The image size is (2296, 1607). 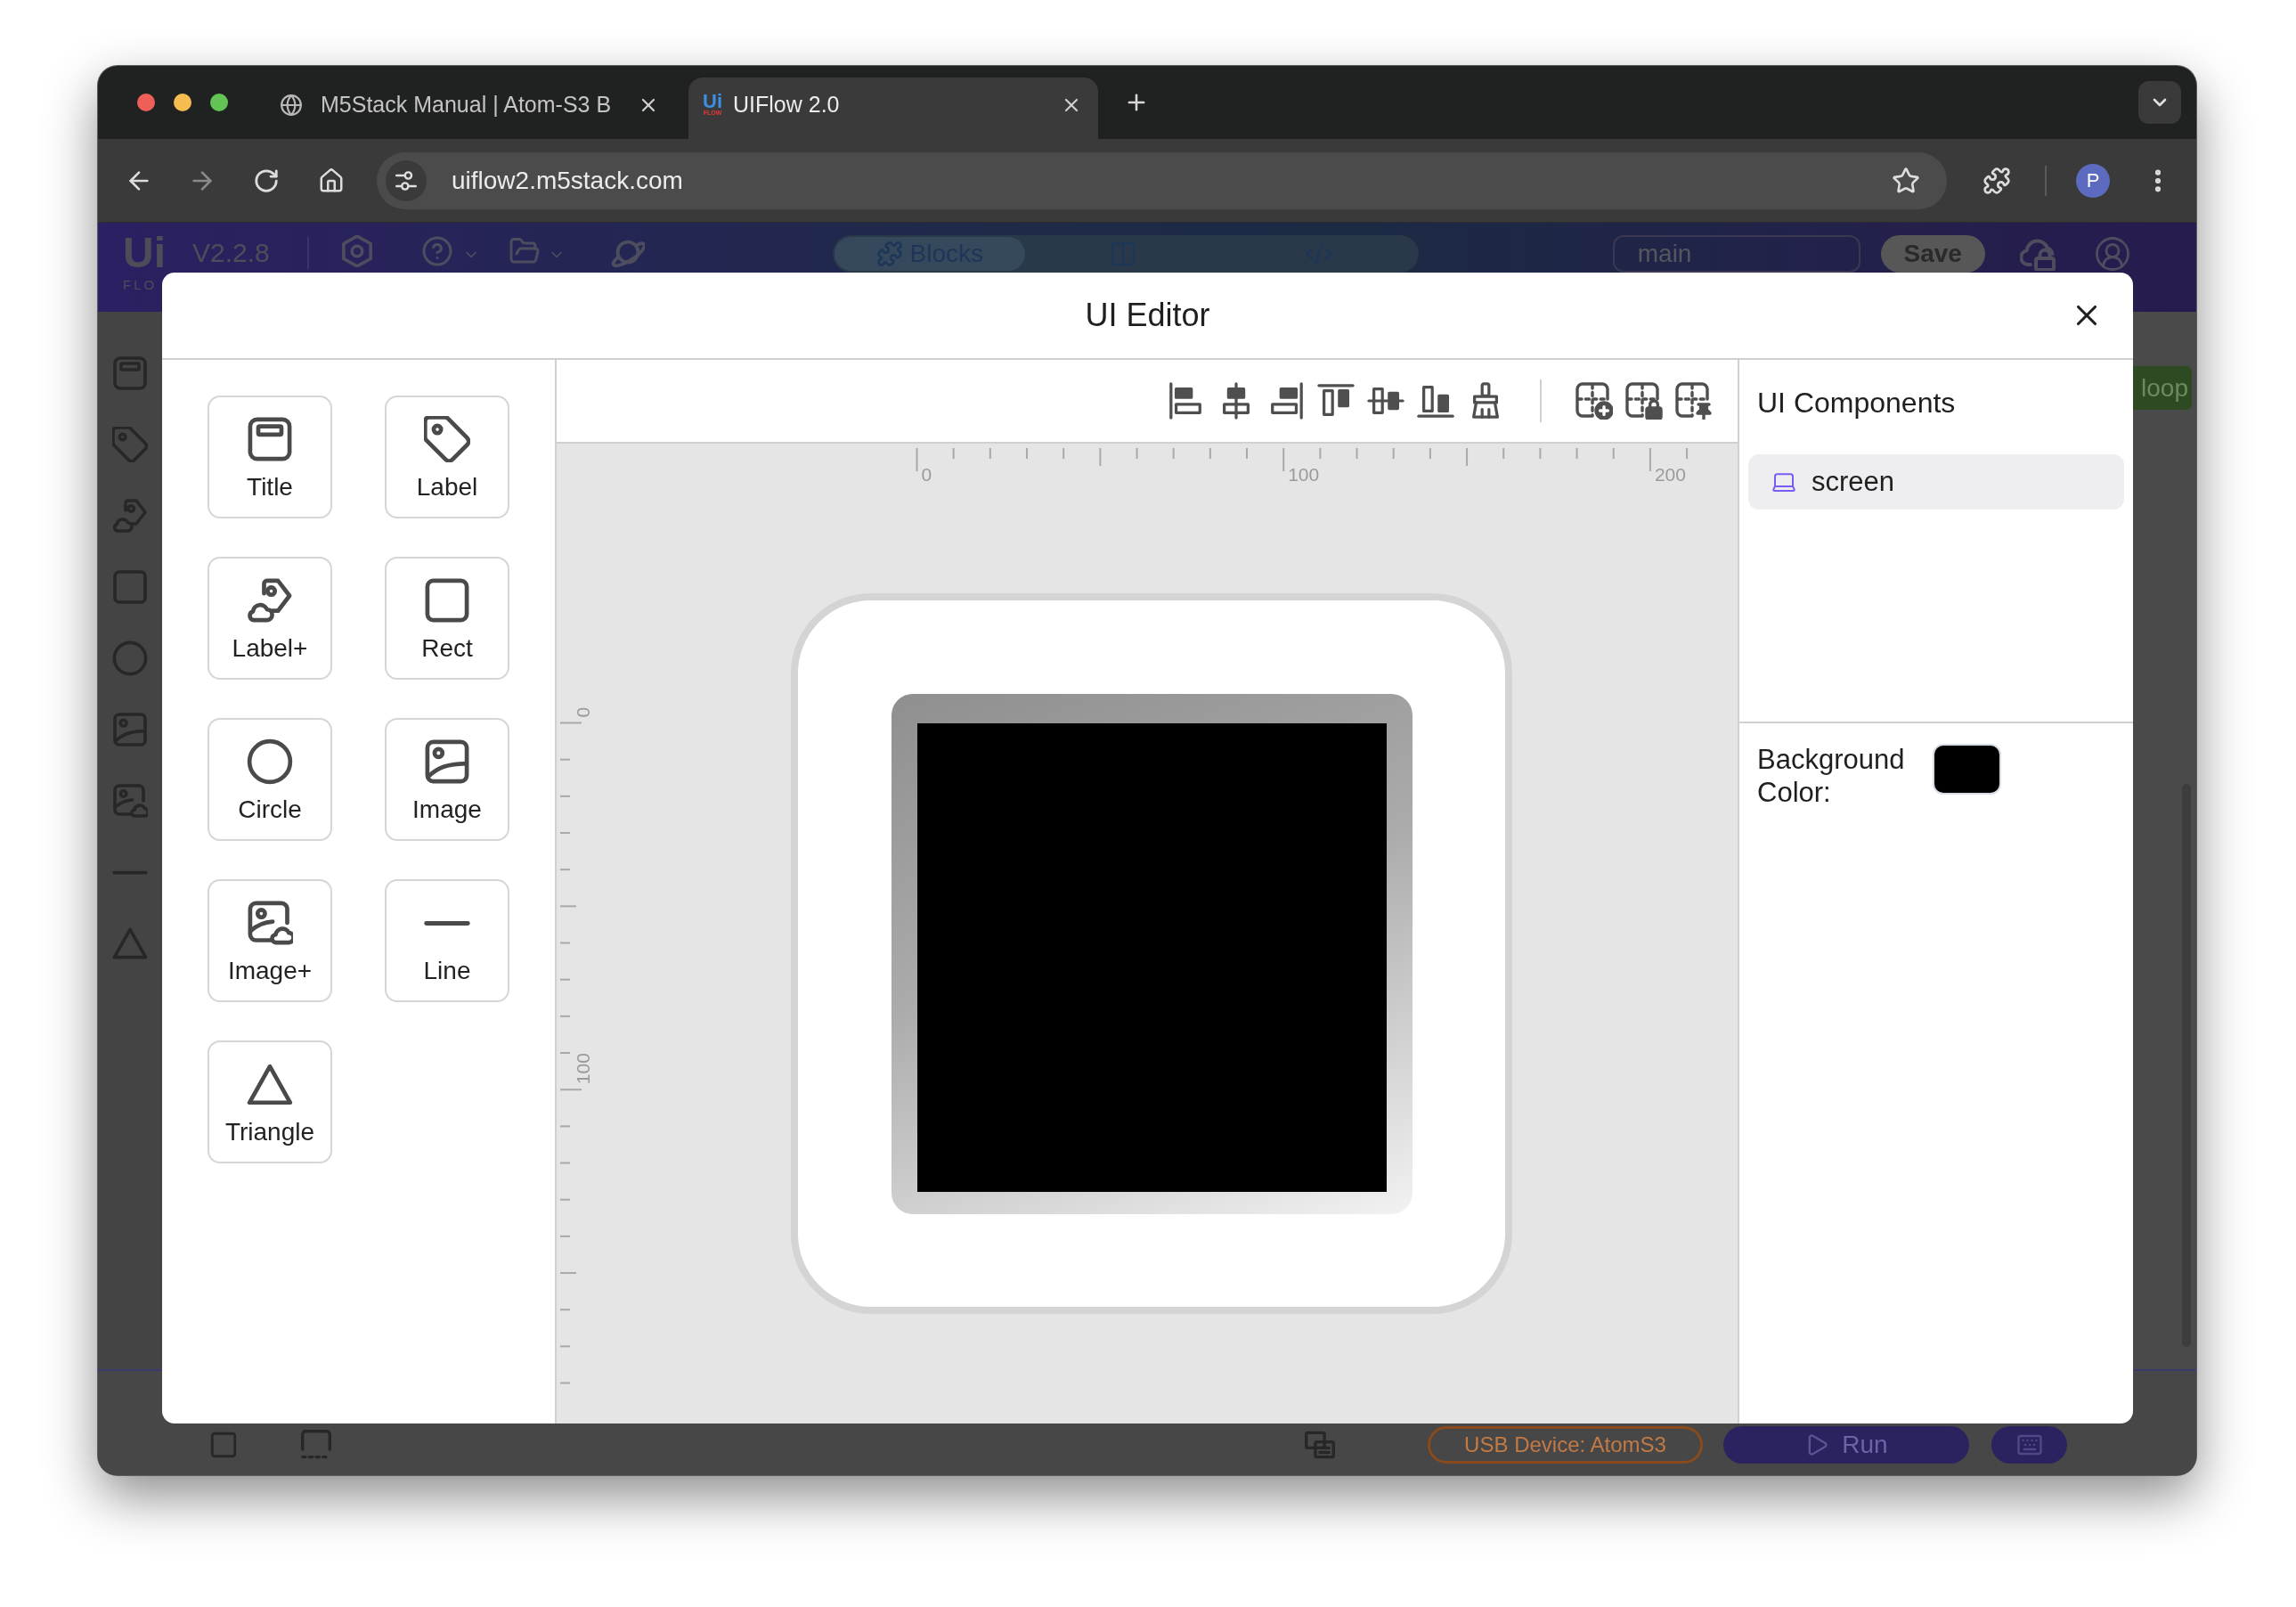 What do you see at coordinates (1831, 776) in the screenshot?
I see `property-label: Background Color:` at bounding box center [1831, 776].